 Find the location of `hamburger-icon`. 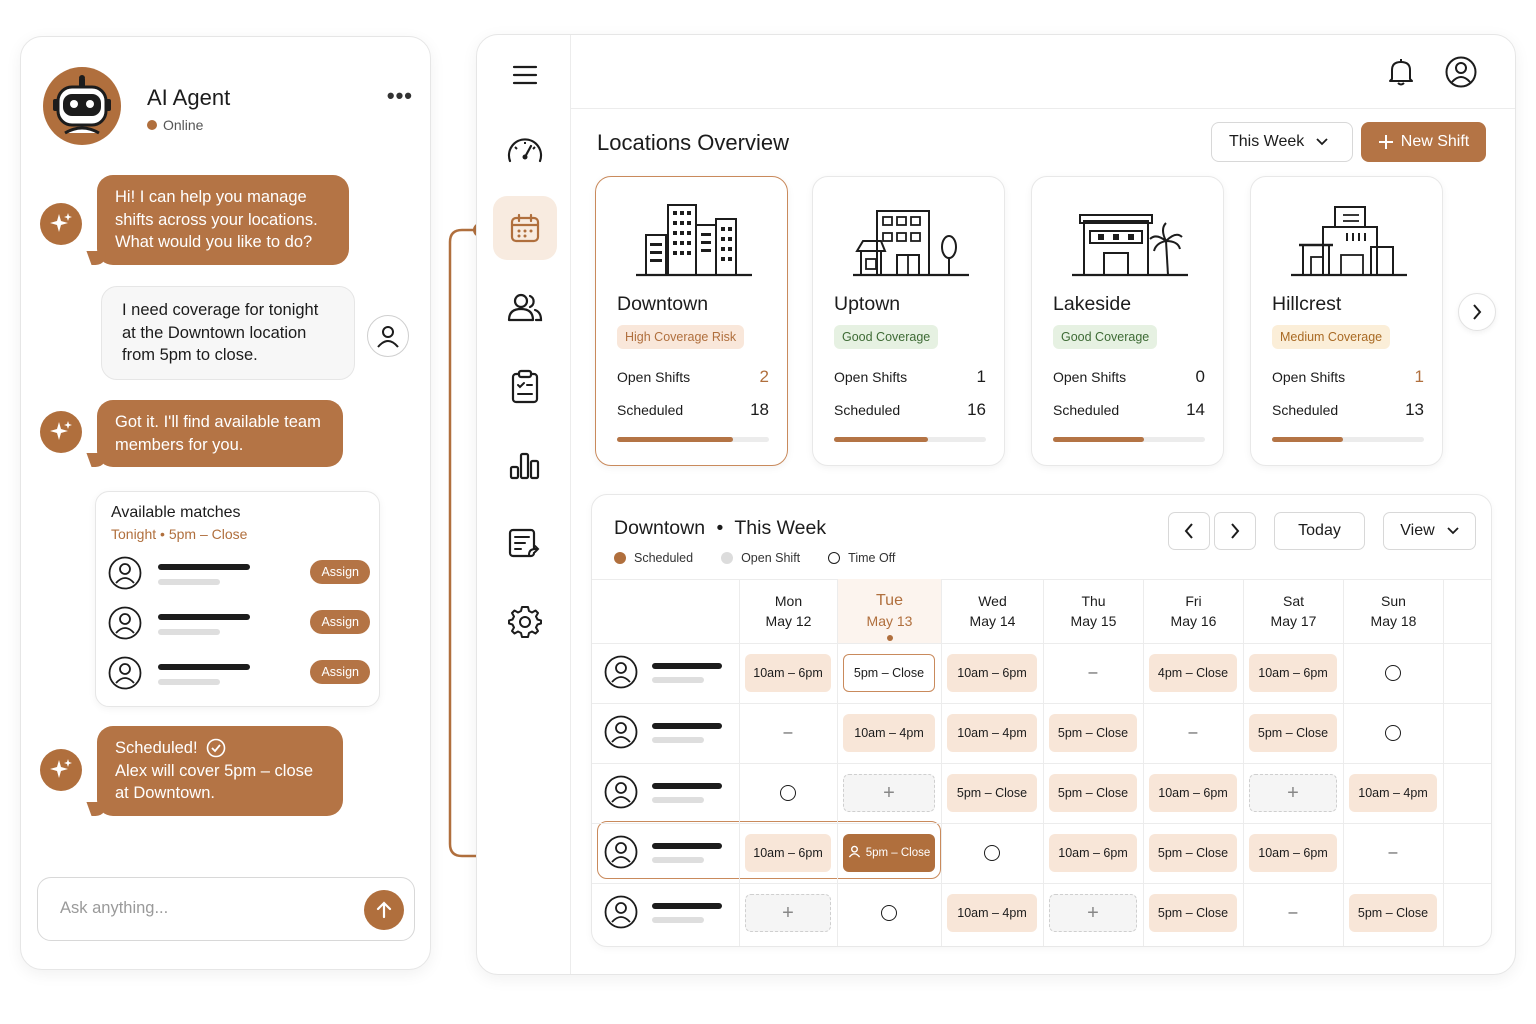

hamburger-icon is located at coordinates (525, 75).